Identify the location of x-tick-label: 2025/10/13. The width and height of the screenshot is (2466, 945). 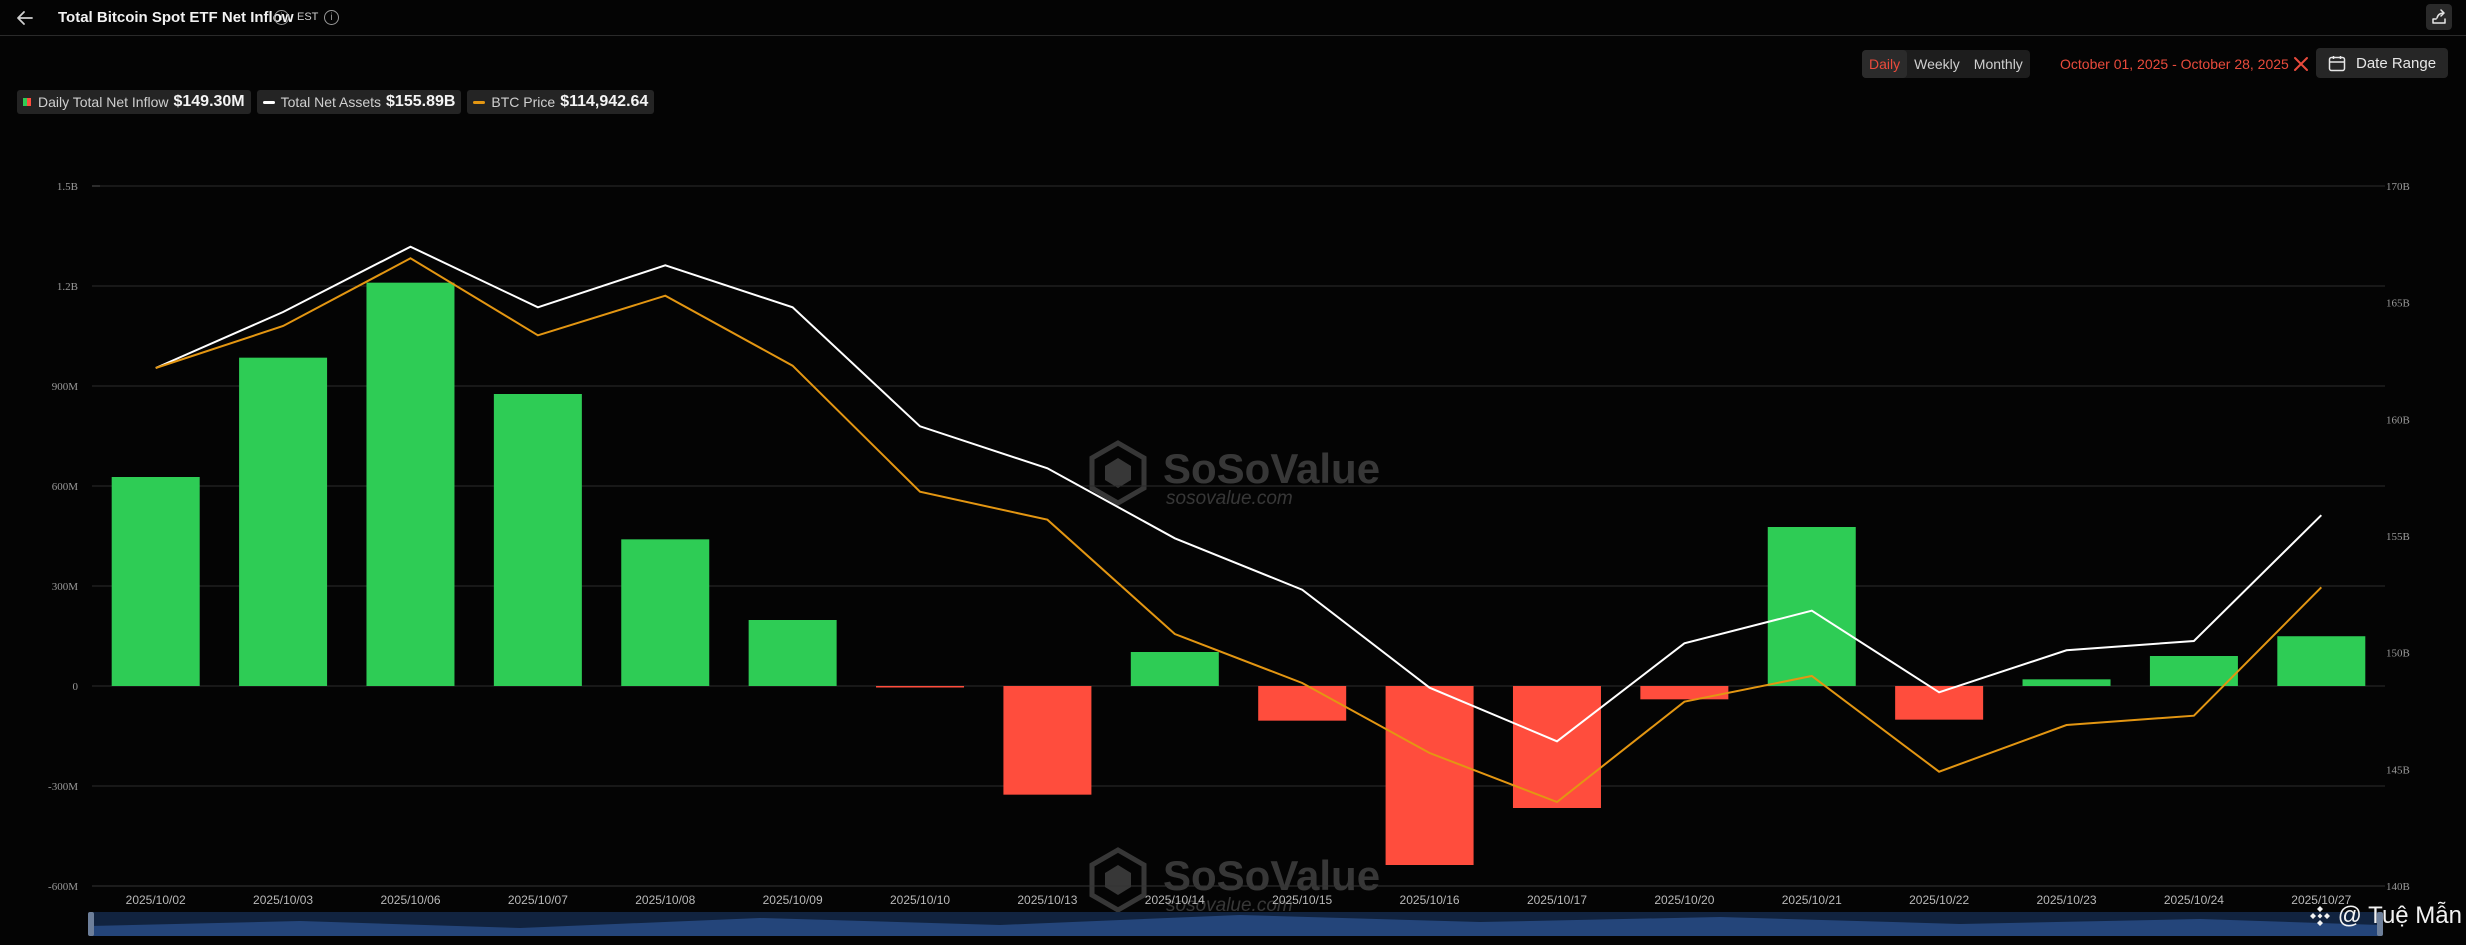
(1047, 900).